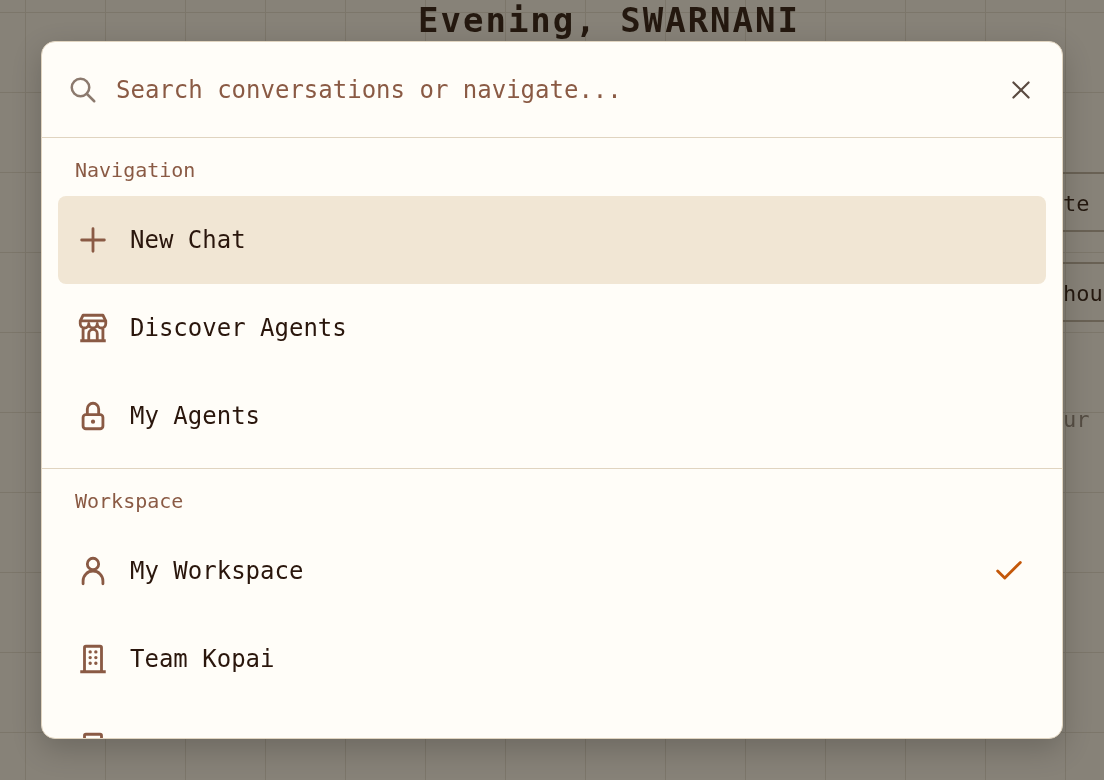 The image size is (1104, 780). Describe the element at coordinates (196, 416) in the screenshot. I see `item-label: My Agents` at that location.